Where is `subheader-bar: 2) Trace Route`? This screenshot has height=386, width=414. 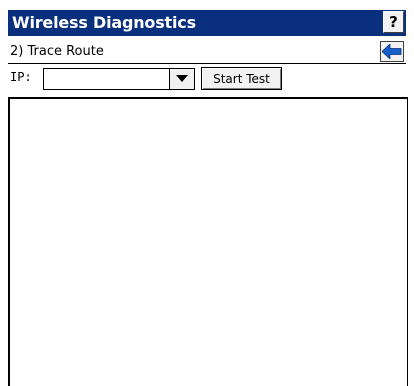
subheader-bar: 2) Trace Route is located at coordinates (207, 52).